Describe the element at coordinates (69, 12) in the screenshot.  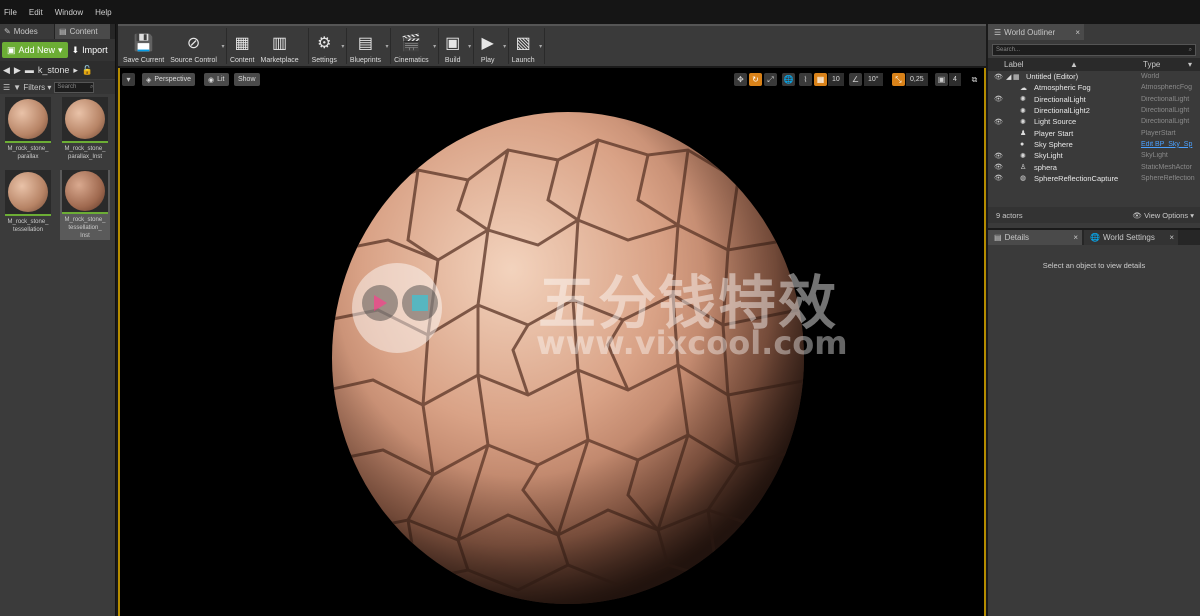
I see `menu-window: Window` at that location.